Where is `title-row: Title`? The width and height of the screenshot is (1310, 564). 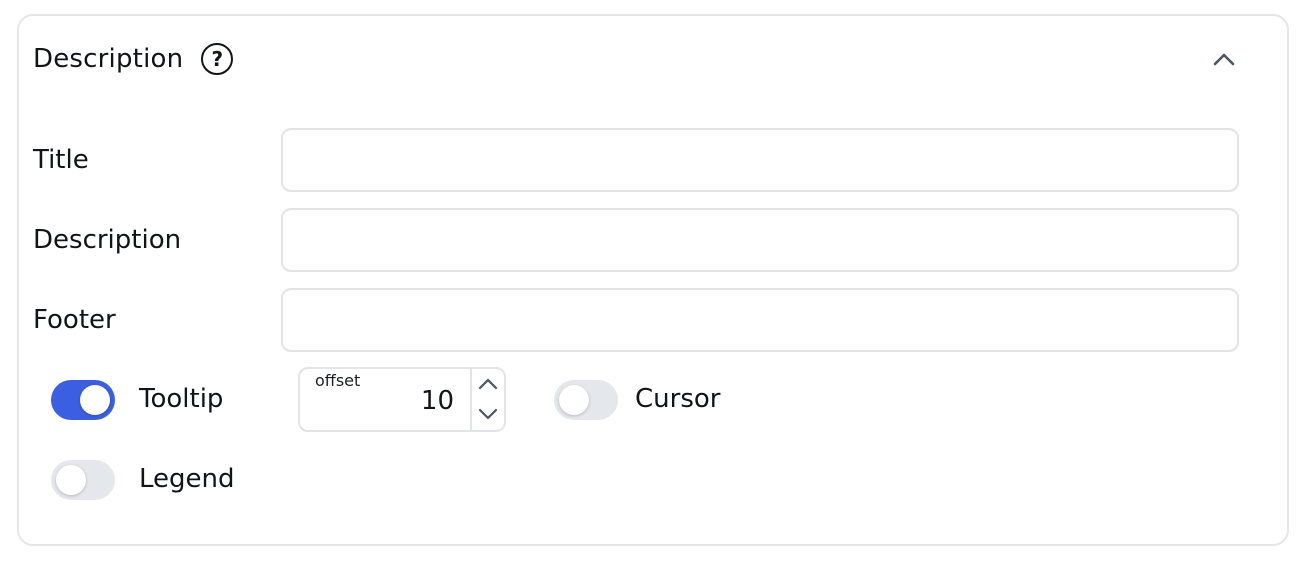
title-row: Title is located at coordinates (636, 160).